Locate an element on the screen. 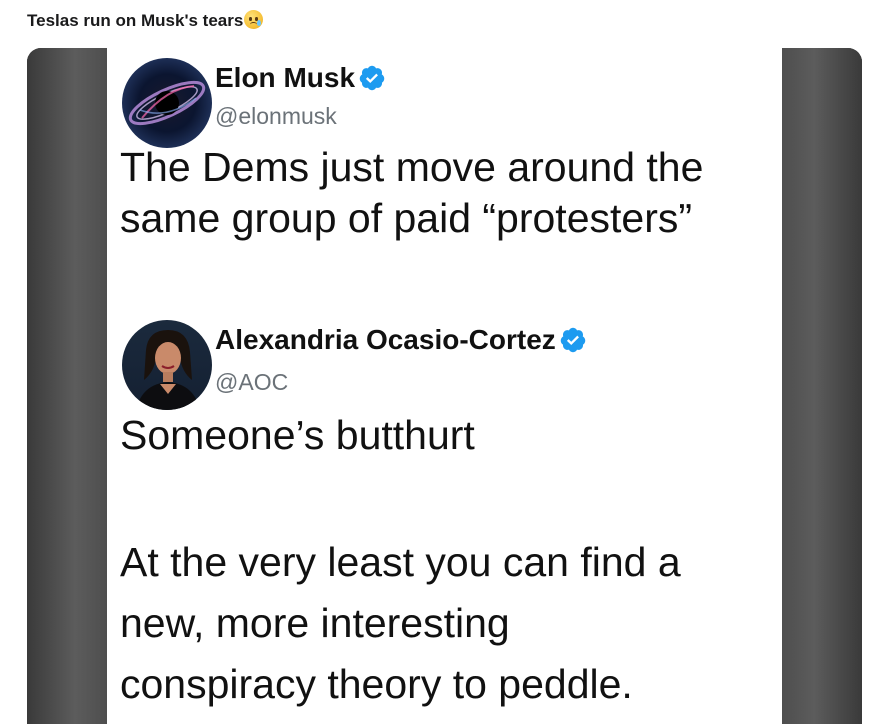  tweet-author-name: Elon Musk is located at coordinates (300, 80).